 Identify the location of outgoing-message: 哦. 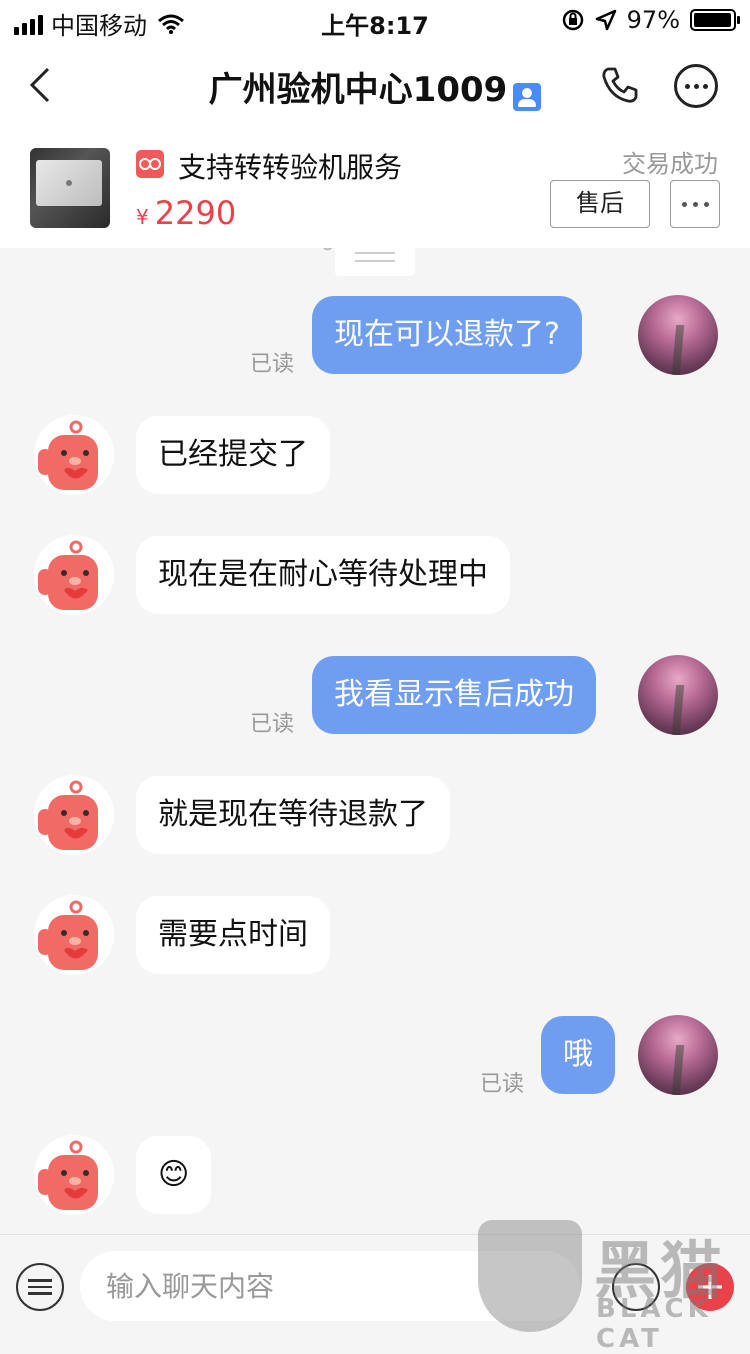
(578, 1055).